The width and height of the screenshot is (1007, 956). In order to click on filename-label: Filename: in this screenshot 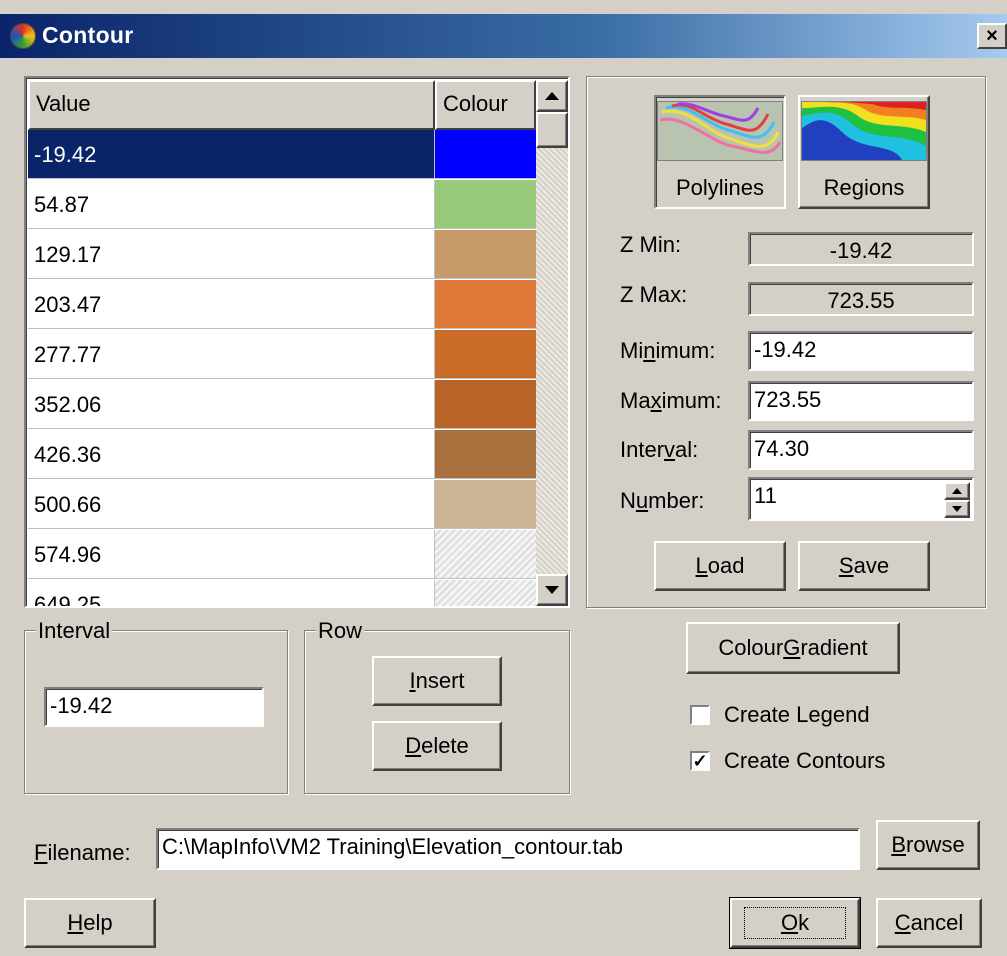, I will do `click(82, 852)`.